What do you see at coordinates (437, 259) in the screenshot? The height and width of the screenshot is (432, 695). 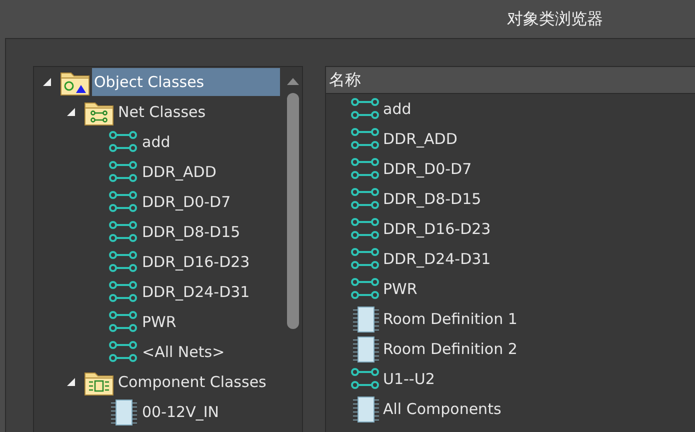 I see `list-item: DDR_D24-D31` at bounding box center [437, 259].